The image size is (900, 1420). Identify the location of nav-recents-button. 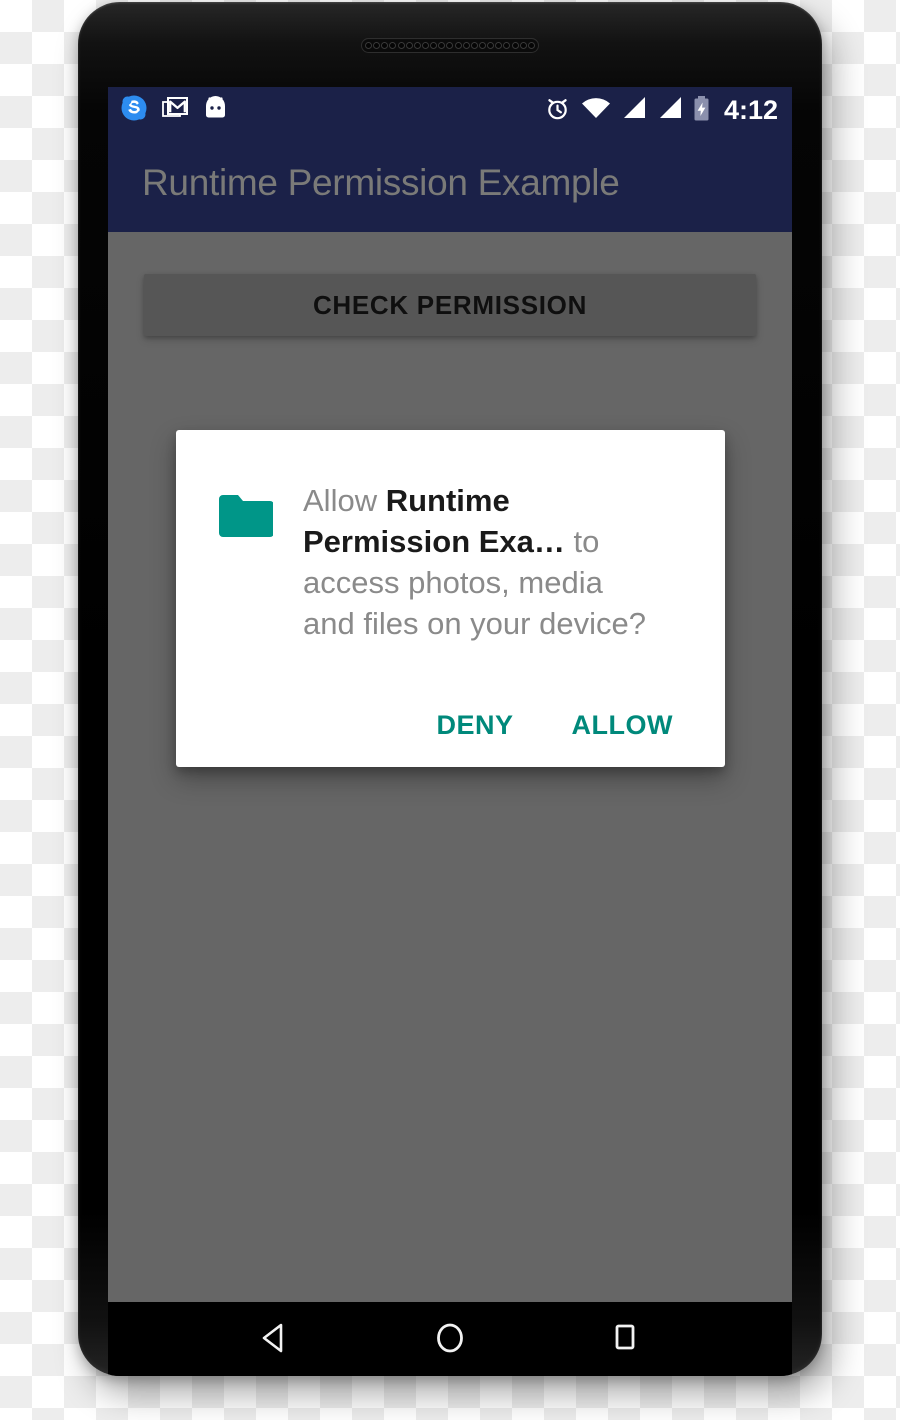
(625, 1340).